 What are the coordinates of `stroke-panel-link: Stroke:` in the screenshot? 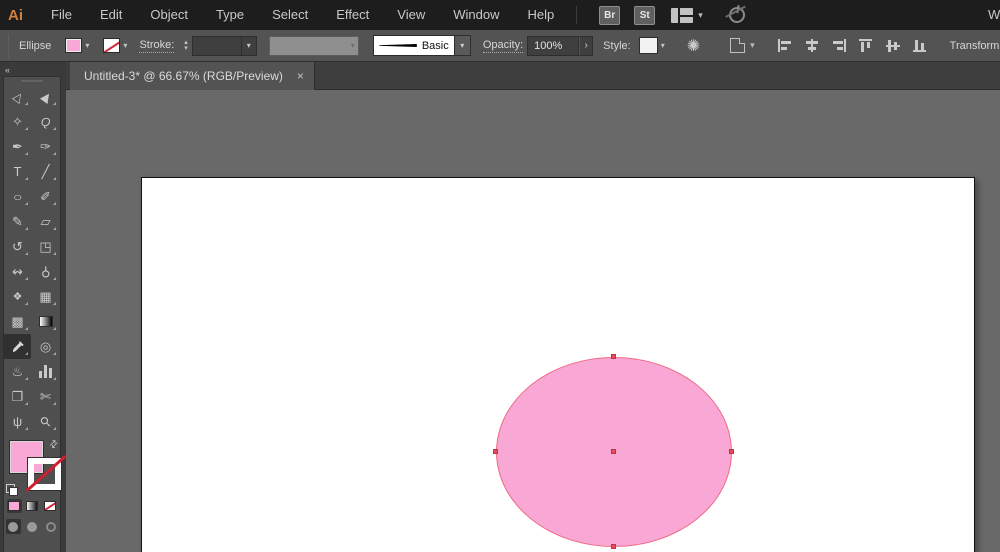 It's located at (157, 46).